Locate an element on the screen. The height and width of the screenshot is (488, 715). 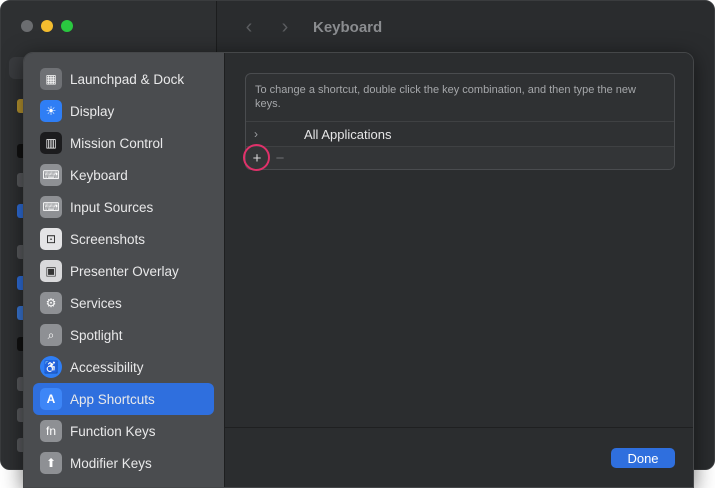
back-button: ‹ is located at coordinates (249, 27).